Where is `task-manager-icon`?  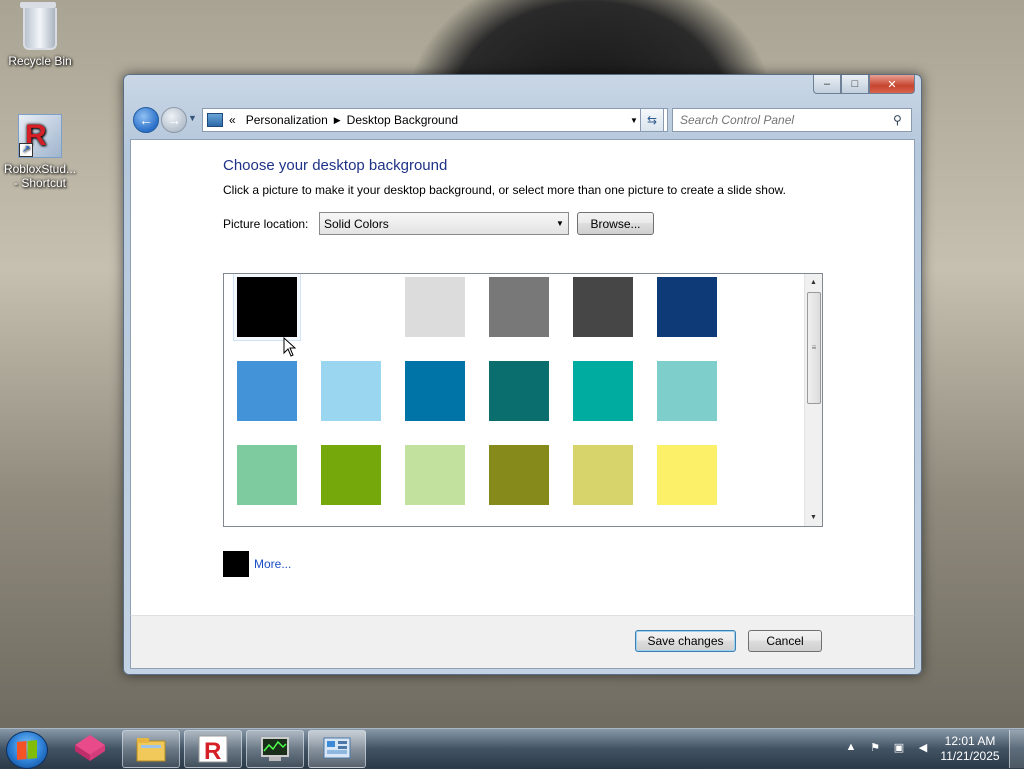
task-manager-icon is located at coordinates (275, 749).